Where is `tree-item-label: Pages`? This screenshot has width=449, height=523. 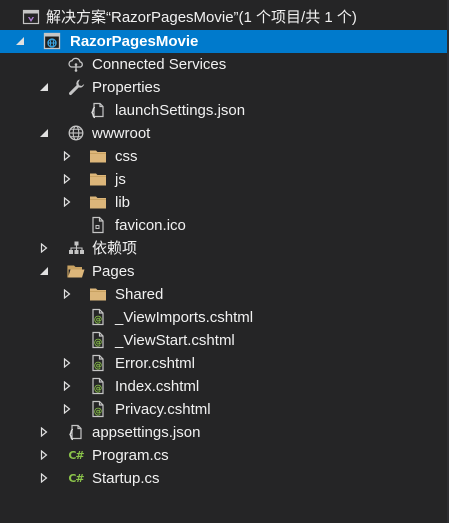
tree-item-label: Pages is located at coordinates (113, 271).